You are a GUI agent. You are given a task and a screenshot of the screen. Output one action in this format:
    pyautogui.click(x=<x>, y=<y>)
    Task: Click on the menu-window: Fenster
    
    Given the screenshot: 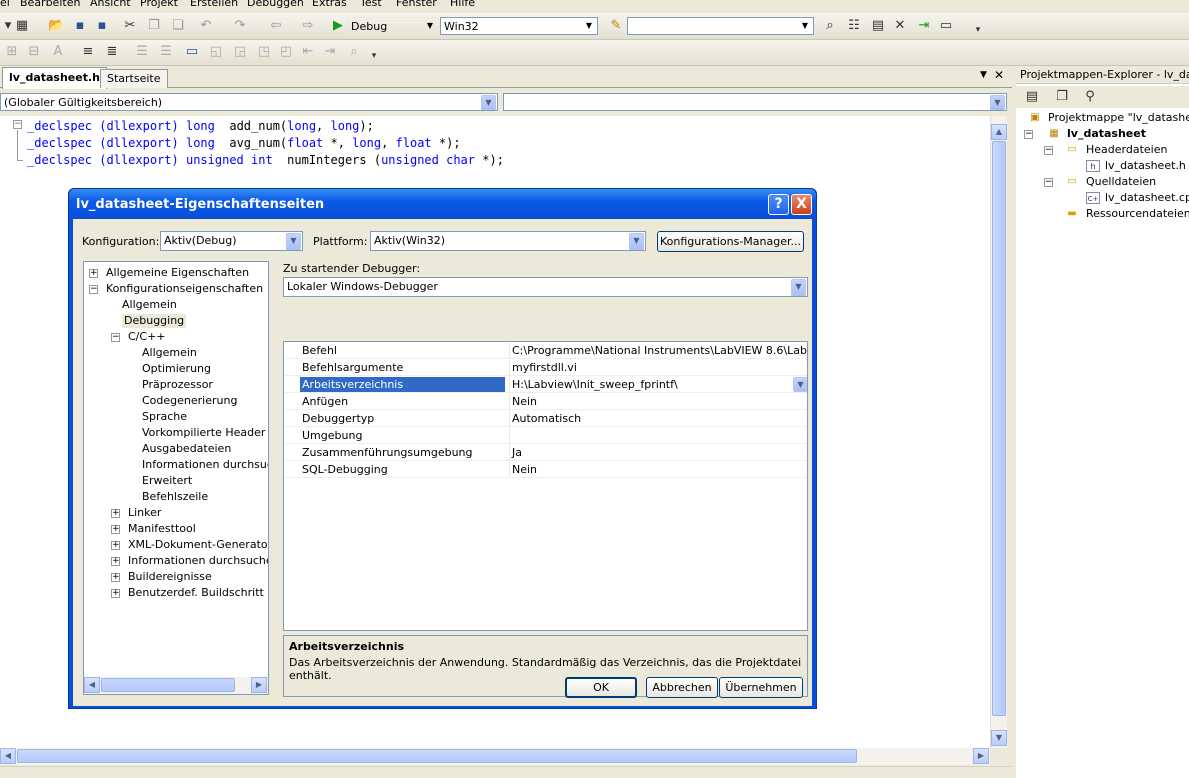 What is the action you would take?
    pyautogui.click(x=416, y=4)
    